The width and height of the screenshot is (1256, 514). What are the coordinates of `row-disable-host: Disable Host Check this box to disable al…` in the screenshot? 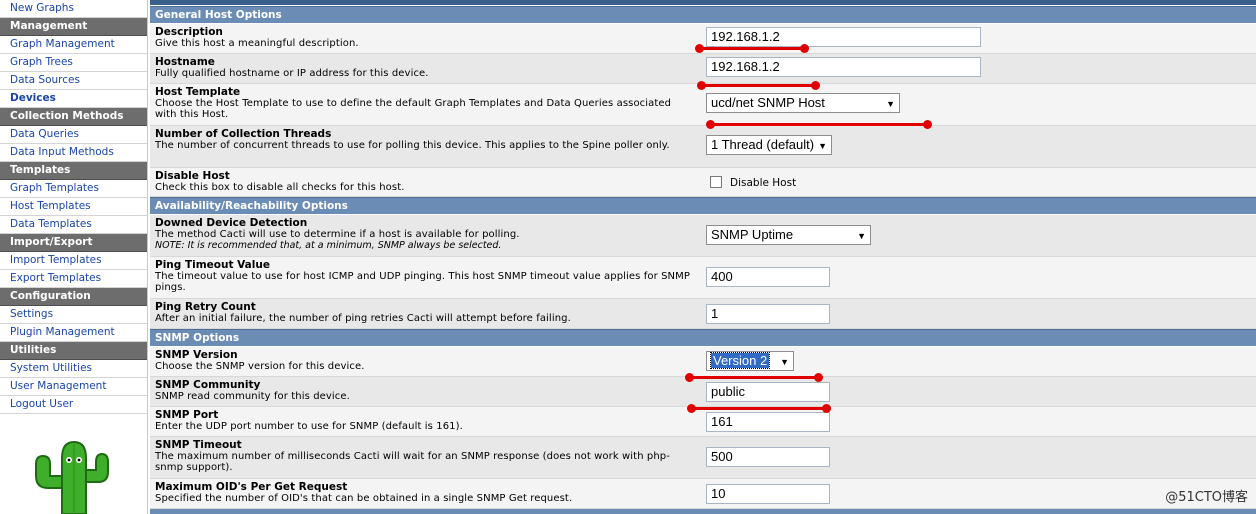 It's located at (703, 182).